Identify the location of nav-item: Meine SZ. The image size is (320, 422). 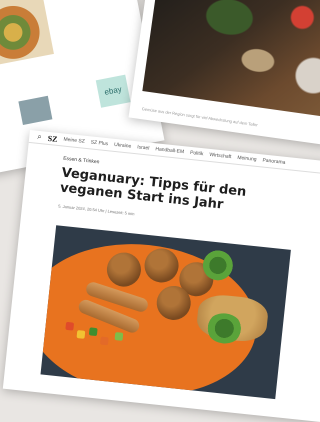
(74, 141).